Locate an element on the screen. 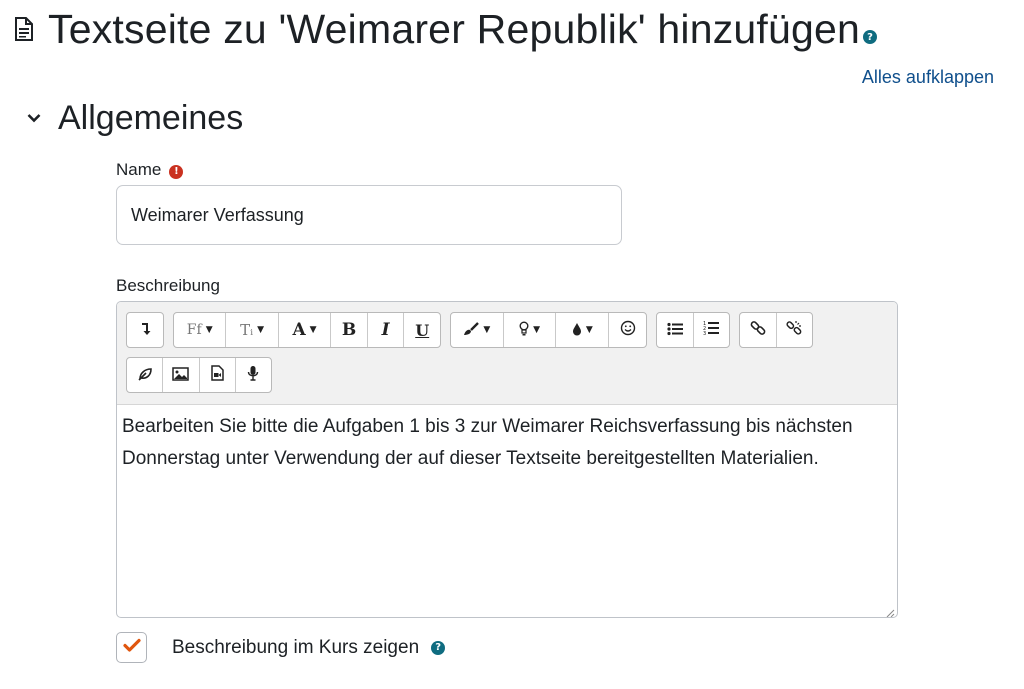 This screenshot has height=689, width=1024. checkmark-icon is located at coordinates (131, 647).